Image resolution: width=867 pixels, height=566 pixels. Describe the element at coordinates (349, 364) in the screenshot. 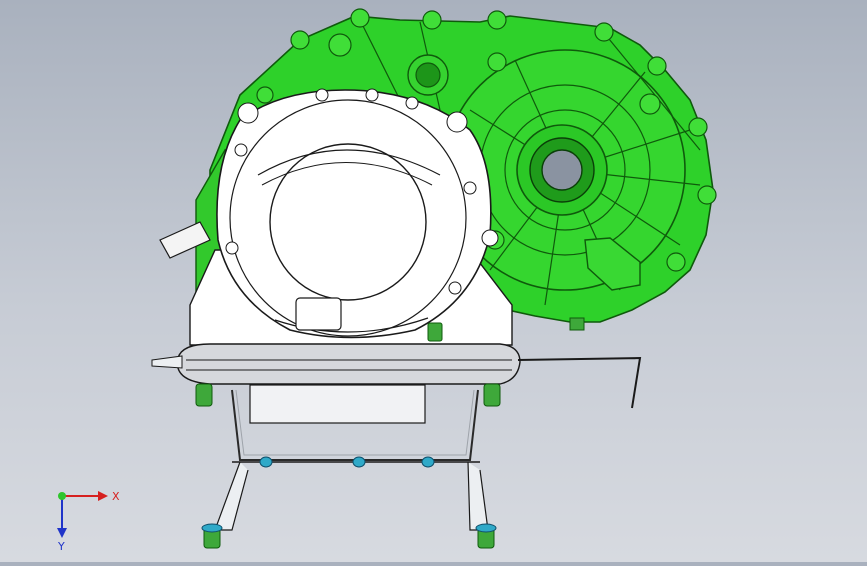

I see `band-ring` at that location.